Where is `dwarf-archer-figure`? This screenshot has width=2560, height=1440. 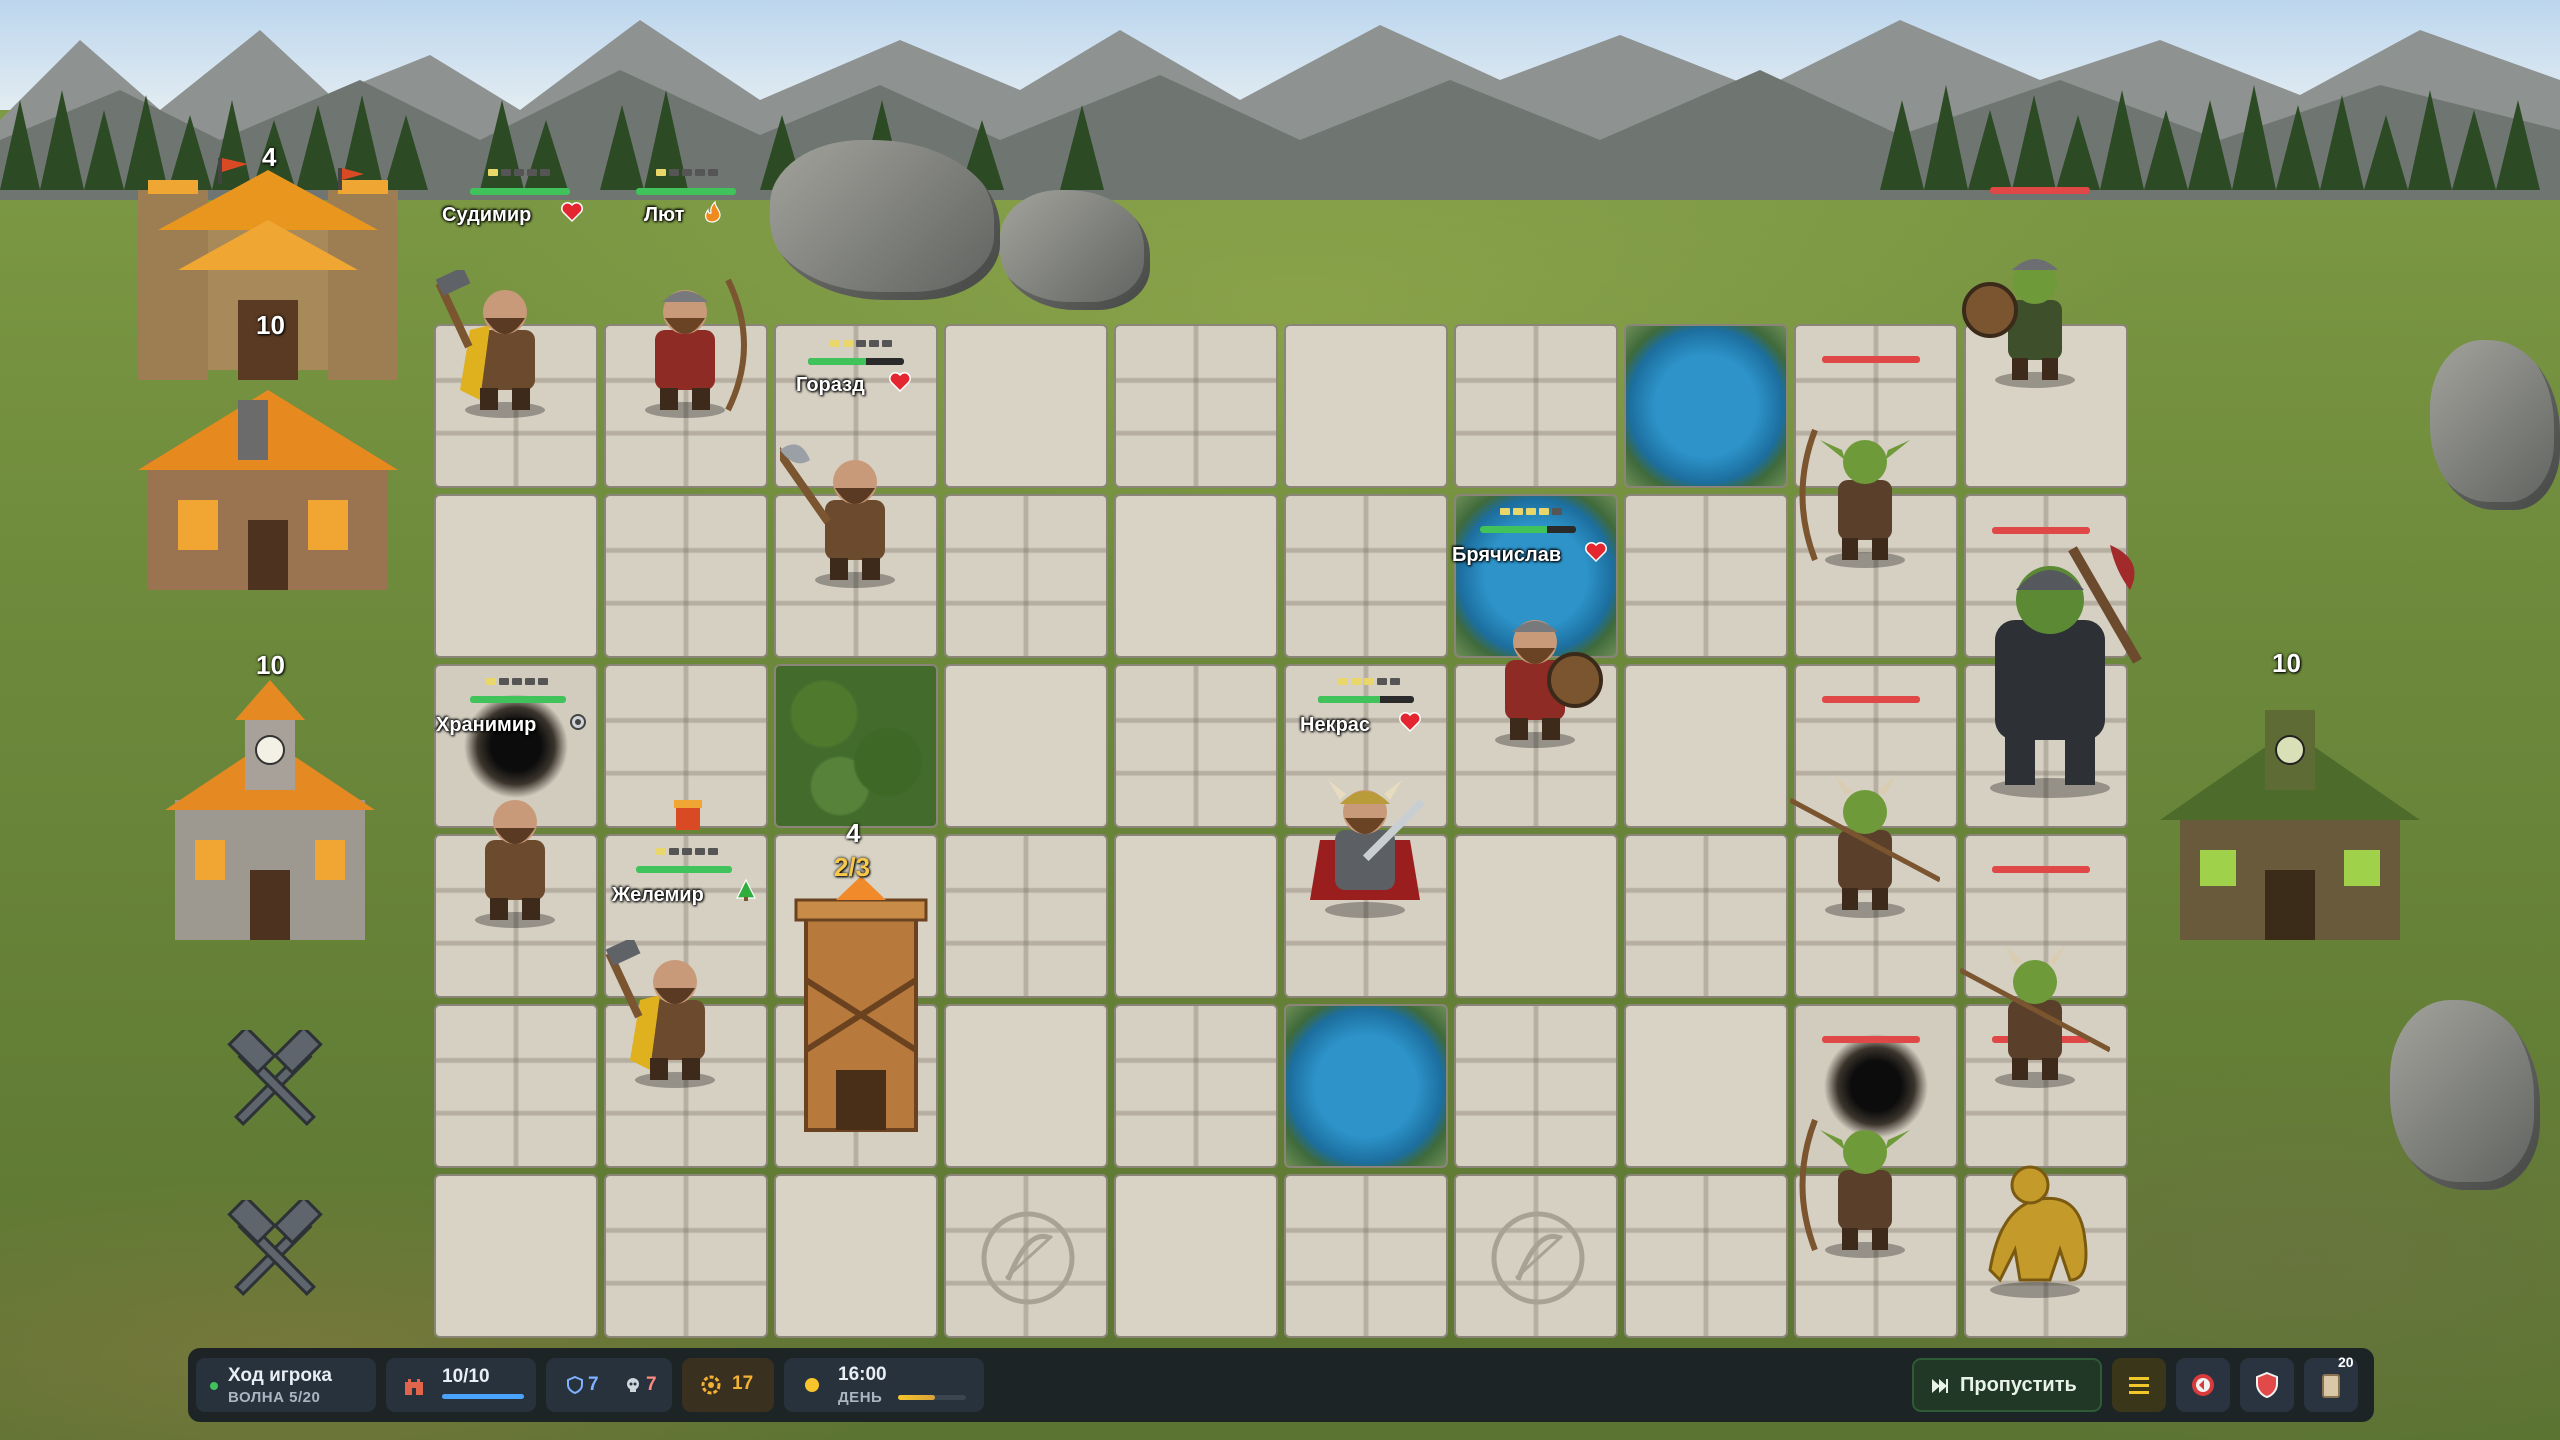
dwarf-archer-figure is located at coordinates (696, 348).